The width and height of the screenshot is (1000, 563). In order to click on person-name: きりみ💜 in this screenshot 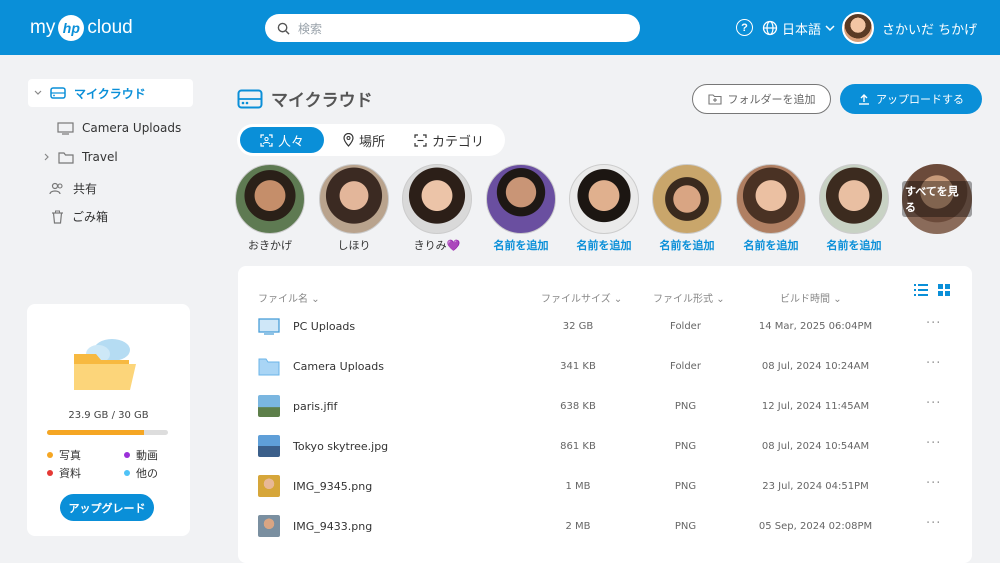, I will do `click(437, 245)`.